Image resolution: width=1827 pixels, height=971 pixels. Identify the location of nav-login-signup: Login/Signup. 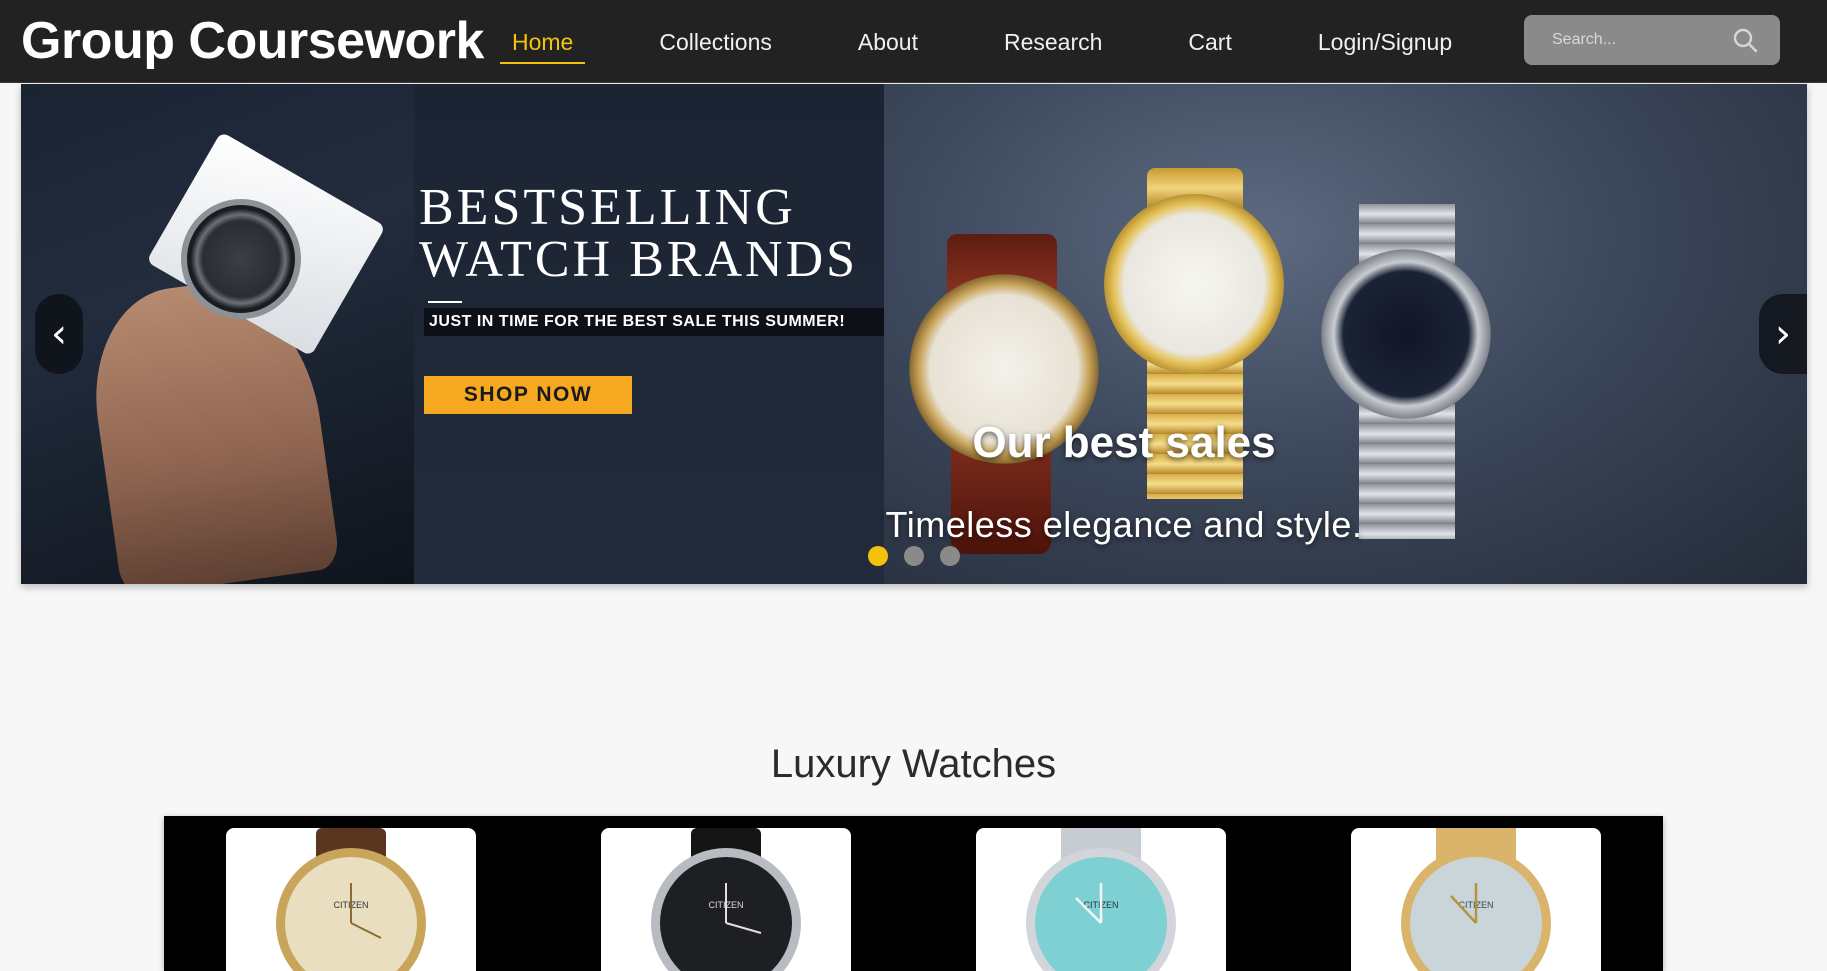
(1385, 42).